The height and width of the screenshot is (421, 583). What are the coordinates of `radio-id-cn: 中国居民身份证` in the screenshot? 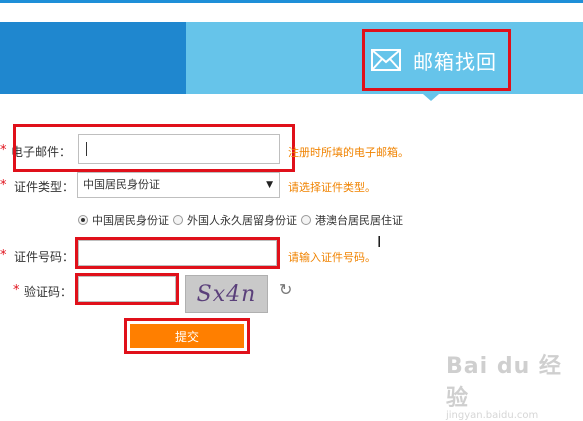 It's located at (123, 220).